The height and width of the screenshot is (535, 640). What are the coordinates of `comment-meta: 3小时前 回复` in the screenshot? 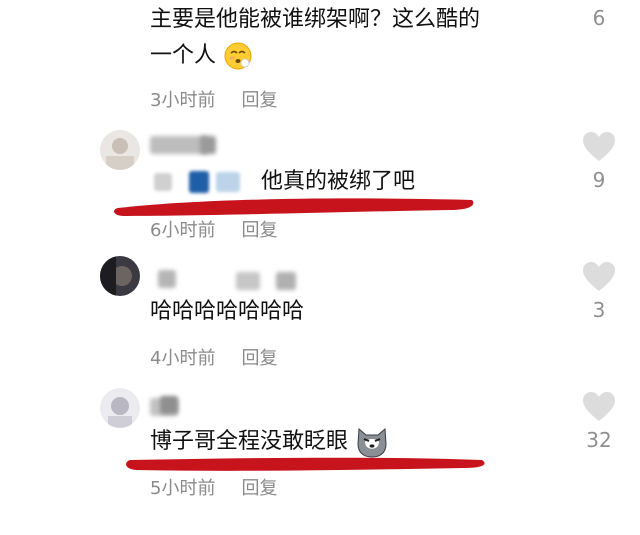 It's located at (213, 99).